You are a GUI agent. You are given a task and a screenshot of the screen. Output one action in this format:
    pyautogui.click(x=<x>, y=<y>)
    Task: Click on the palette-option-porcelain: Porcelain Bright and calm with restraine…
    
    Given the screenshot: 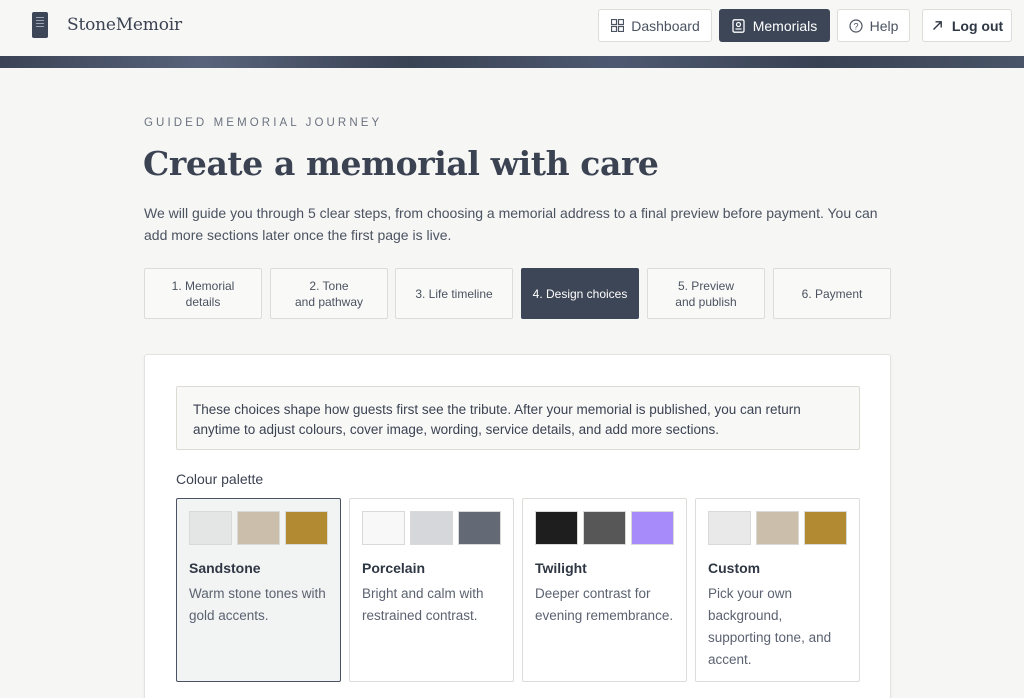 What is the action you would take?
    pyautogui.click(x=431, y=590)
    